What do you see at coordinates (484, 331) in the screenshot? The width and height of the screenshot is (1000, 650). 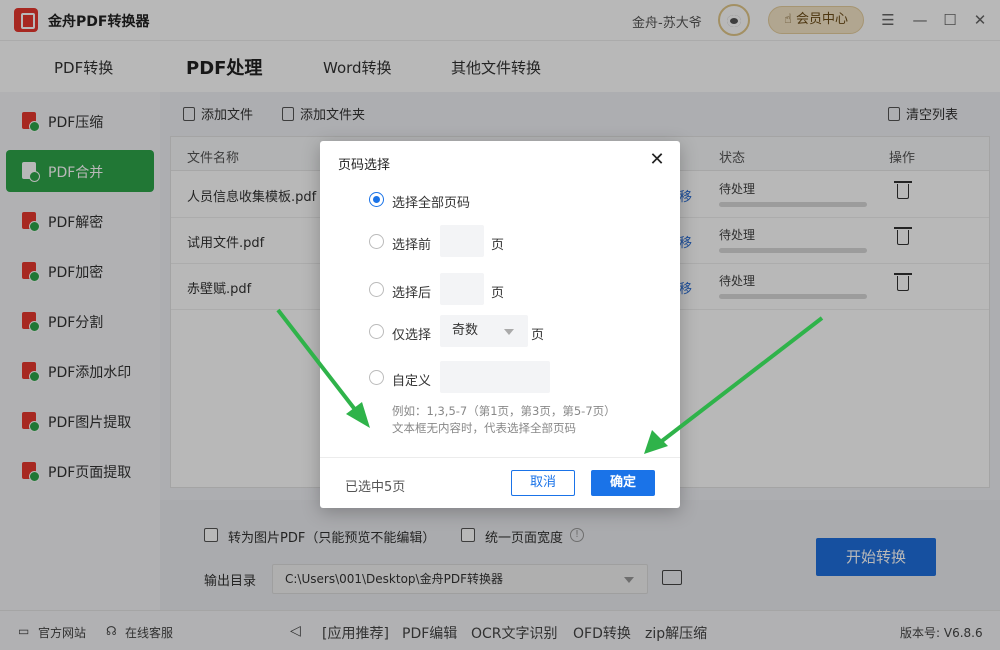 I see `only-select: 奇数` at bounding box center [484, 331].